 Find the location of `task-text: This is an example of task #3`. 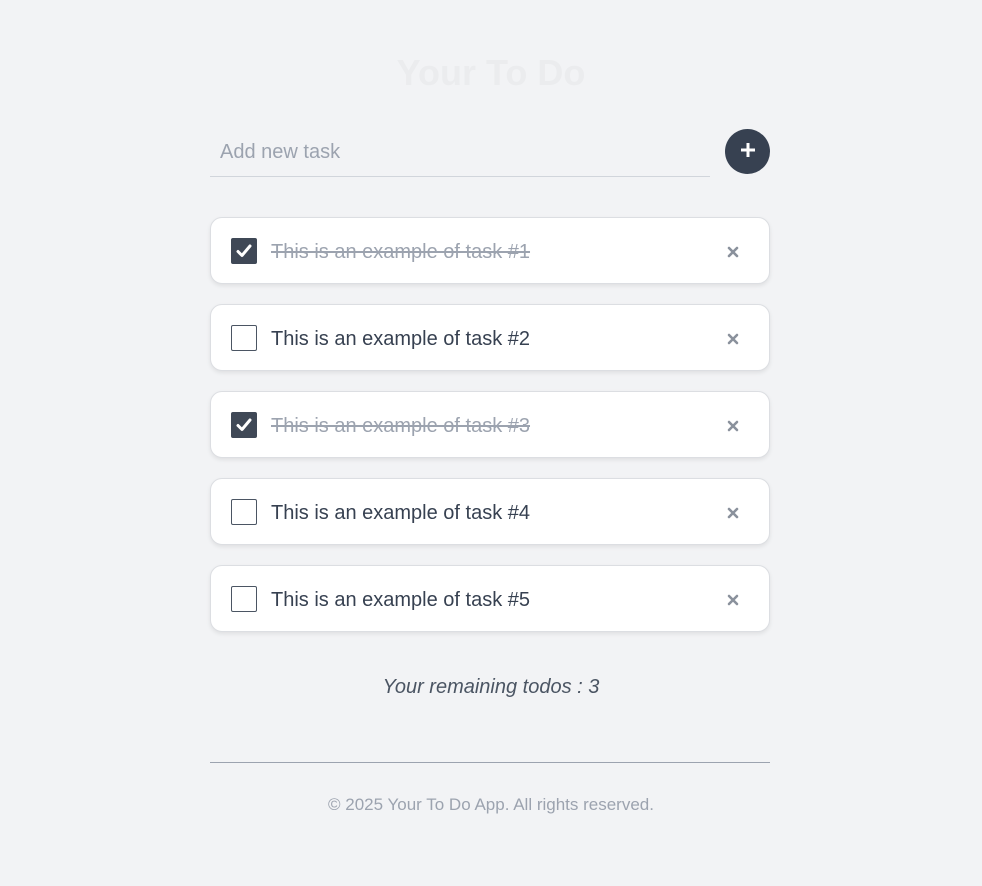

task-text: This is an example of task #3 is located at coordinates (401, 426).